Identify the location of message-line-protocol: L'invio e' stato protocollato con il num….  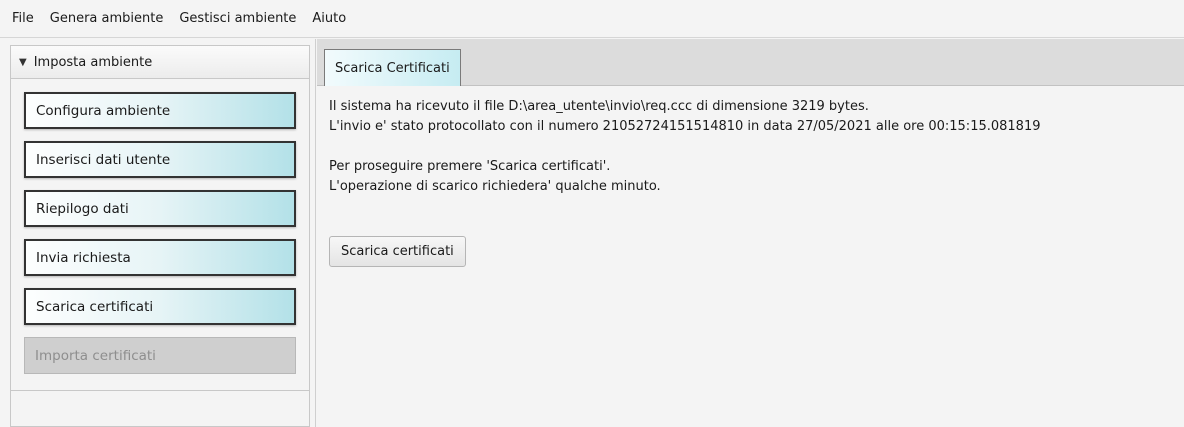
(685, 126).